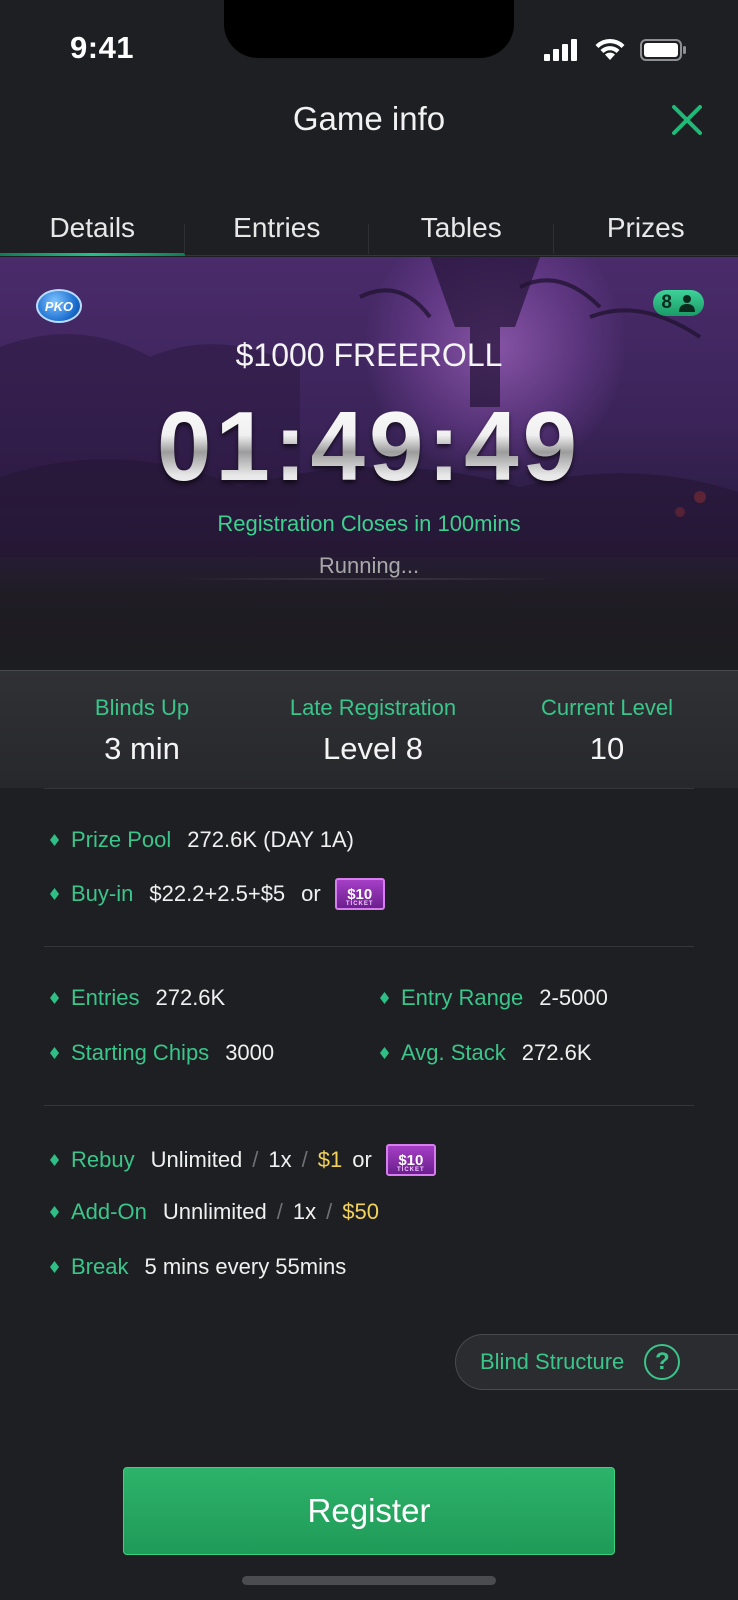  I want to click on rebuy-times: 1x, so click(280, 1159).